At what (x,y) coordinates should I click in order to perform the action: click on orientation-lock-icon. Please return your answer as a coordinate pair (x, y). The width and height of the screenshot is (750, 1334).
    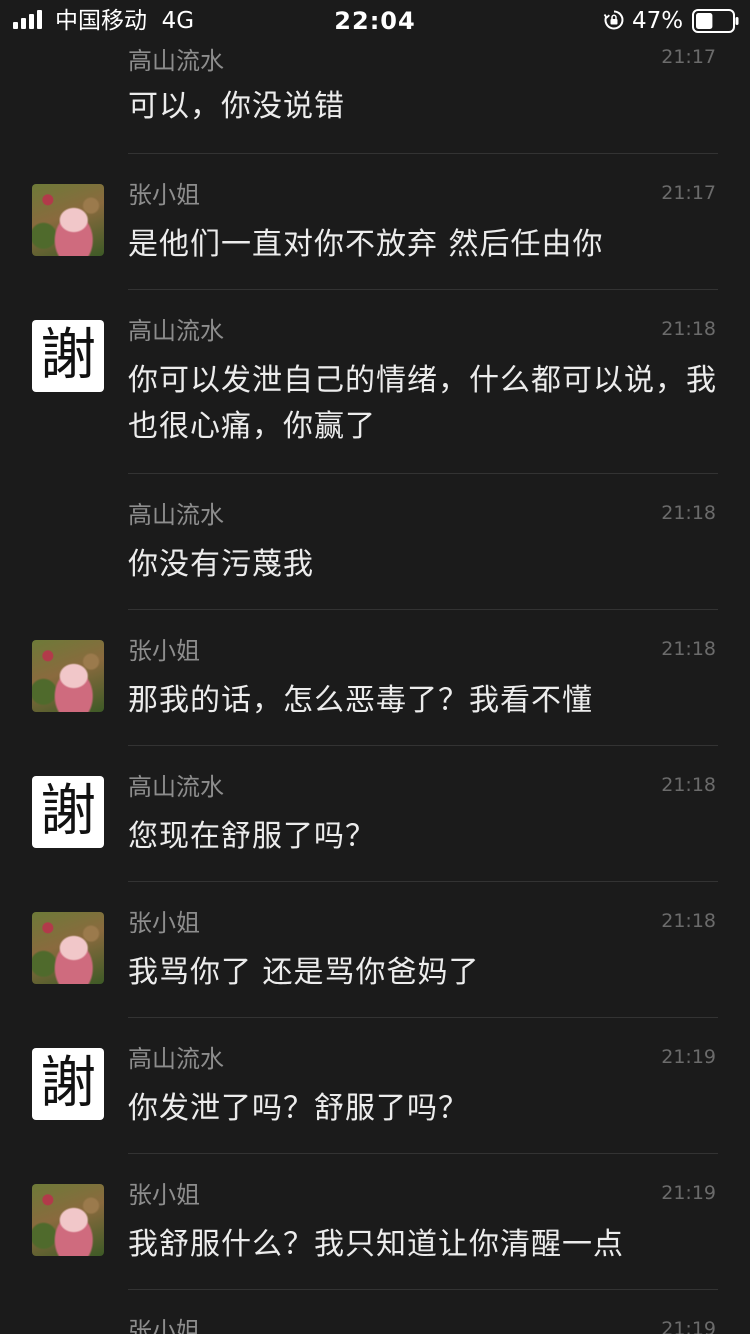
    Looking at the image, I should click on (613, 20).